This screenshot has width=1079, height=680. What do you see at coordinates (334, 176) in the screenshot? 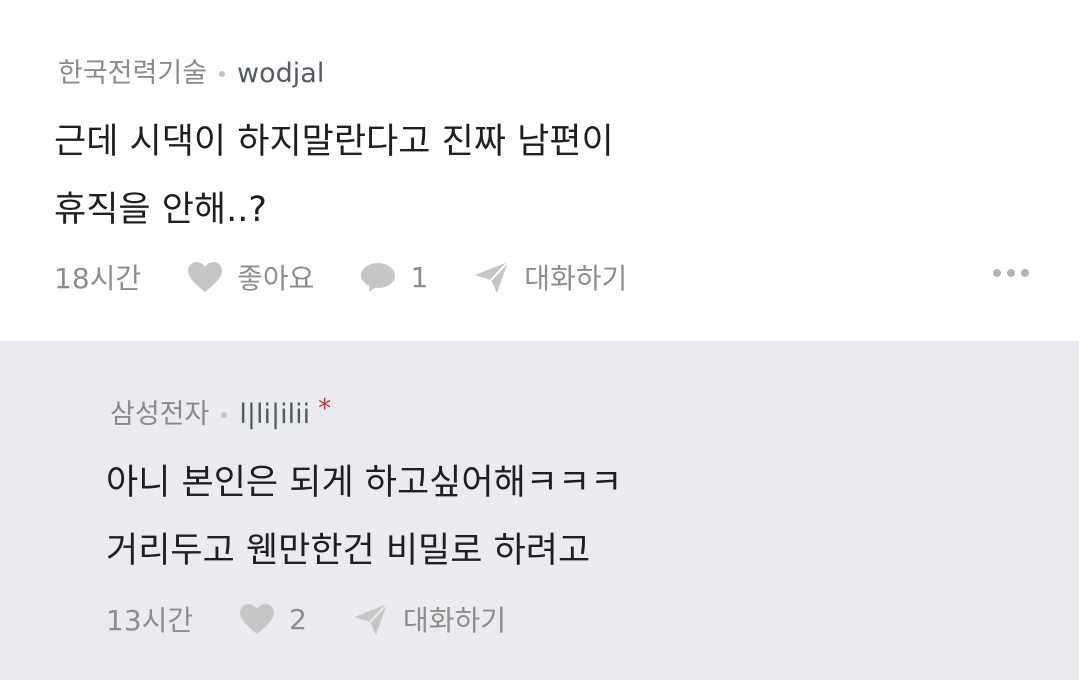
I see `comment-text: 근데 시댁이 하지말란다고 진짜 남편이 휴직을 안해..?` at bounding box center [334, 176].